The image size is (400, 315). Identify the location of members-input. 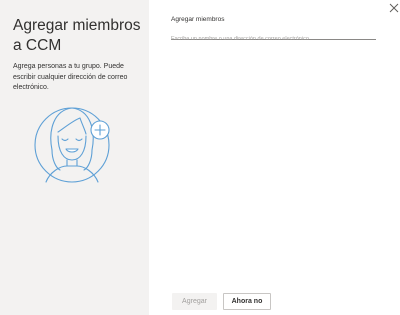
(273, 39).